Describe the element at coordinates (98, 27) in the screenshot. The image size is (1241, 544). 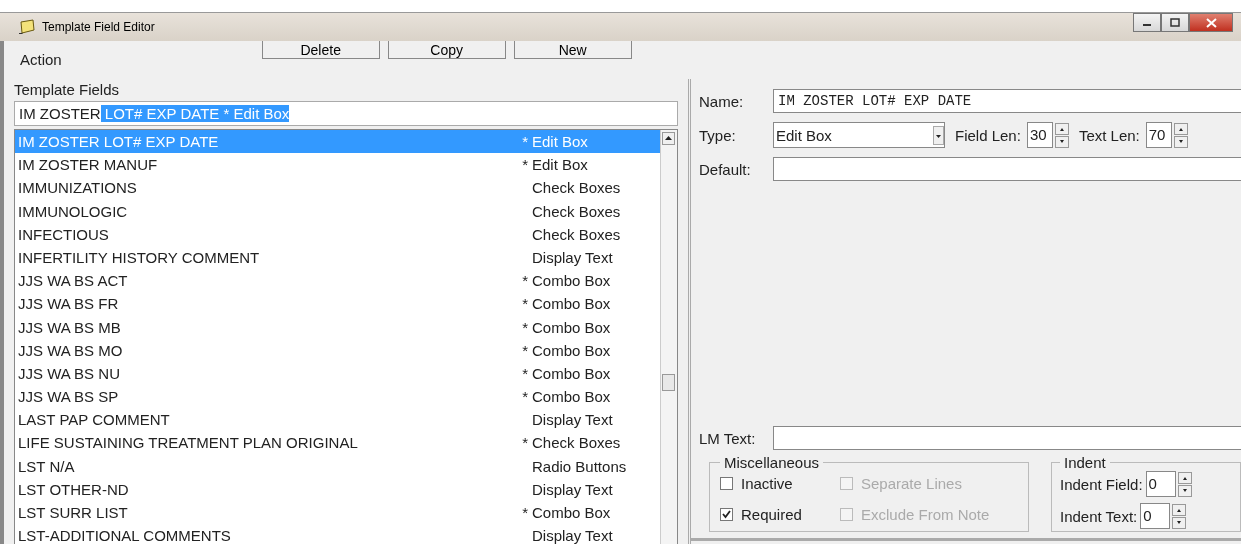
I see `window-title: Template Field Editor` at that location.